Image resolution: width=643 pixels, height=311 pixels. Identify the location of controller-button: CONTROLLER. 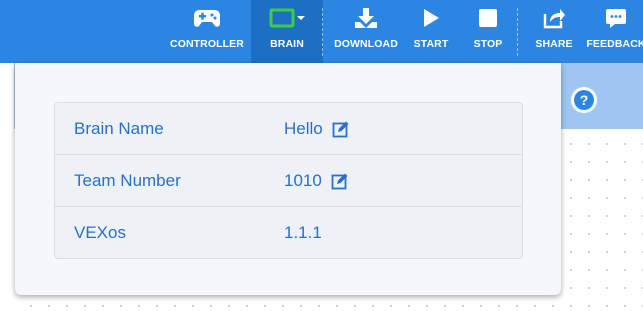
(207, 31).